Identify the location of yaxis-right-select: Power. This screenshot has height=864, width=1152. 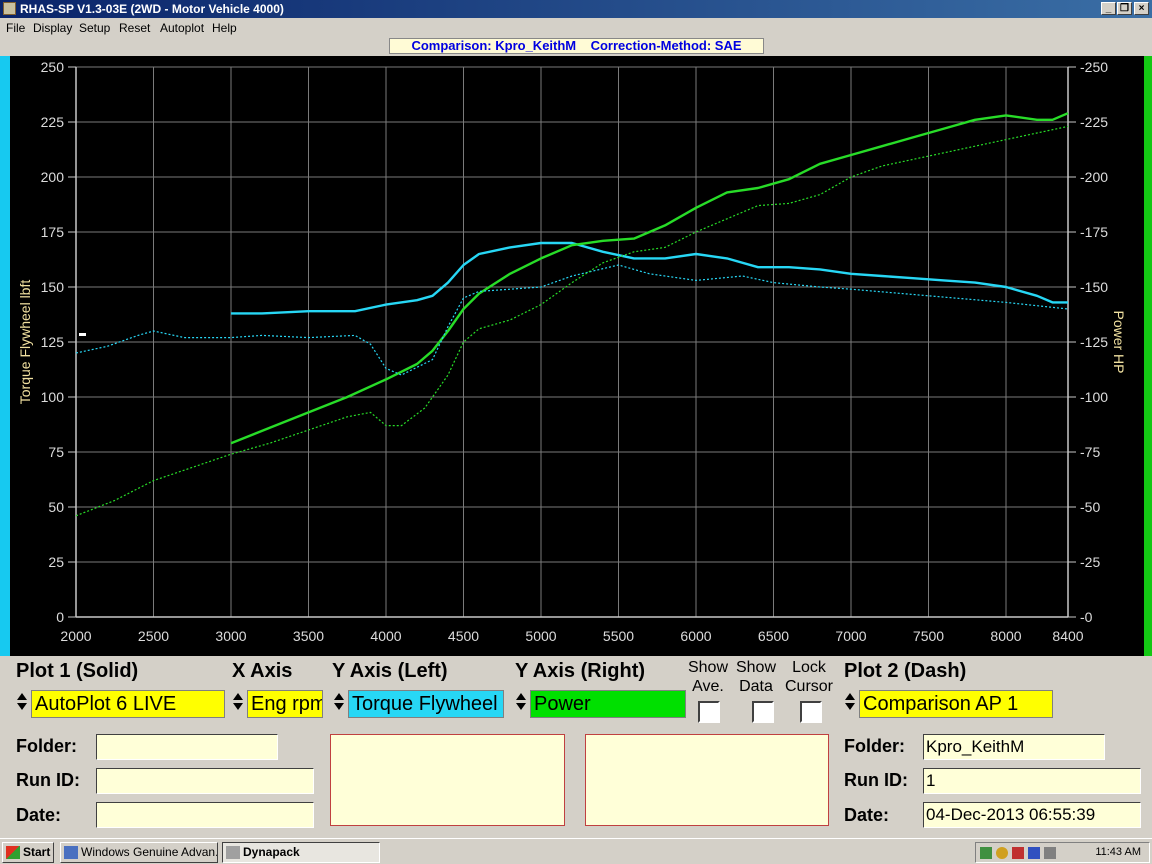
(608, 704).